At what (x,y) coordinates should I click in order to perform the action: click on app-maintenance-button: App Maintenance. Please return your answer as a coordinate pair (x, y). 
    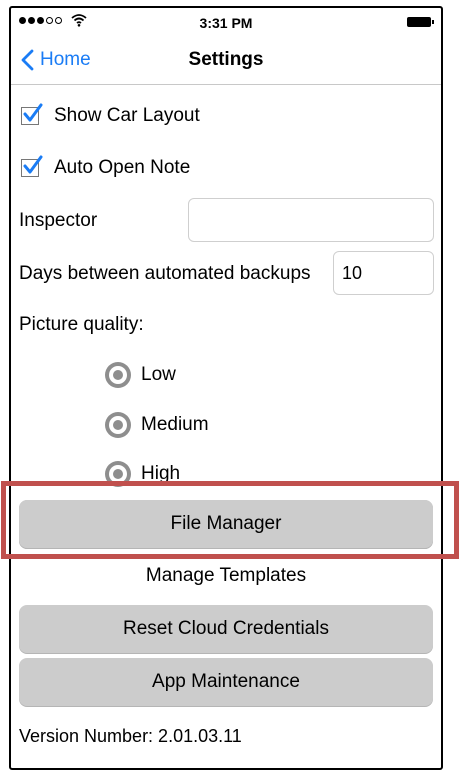
    Looking at the image, I should click on (226, 682).